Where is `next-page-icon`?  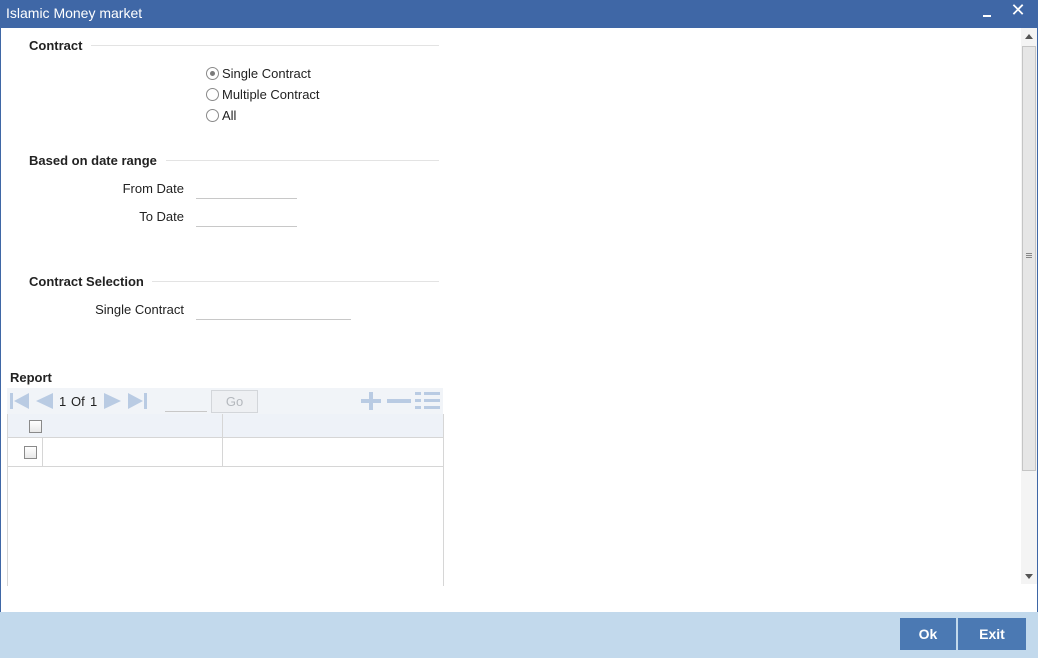 next-page-icon is located at coordinates (113, 401).